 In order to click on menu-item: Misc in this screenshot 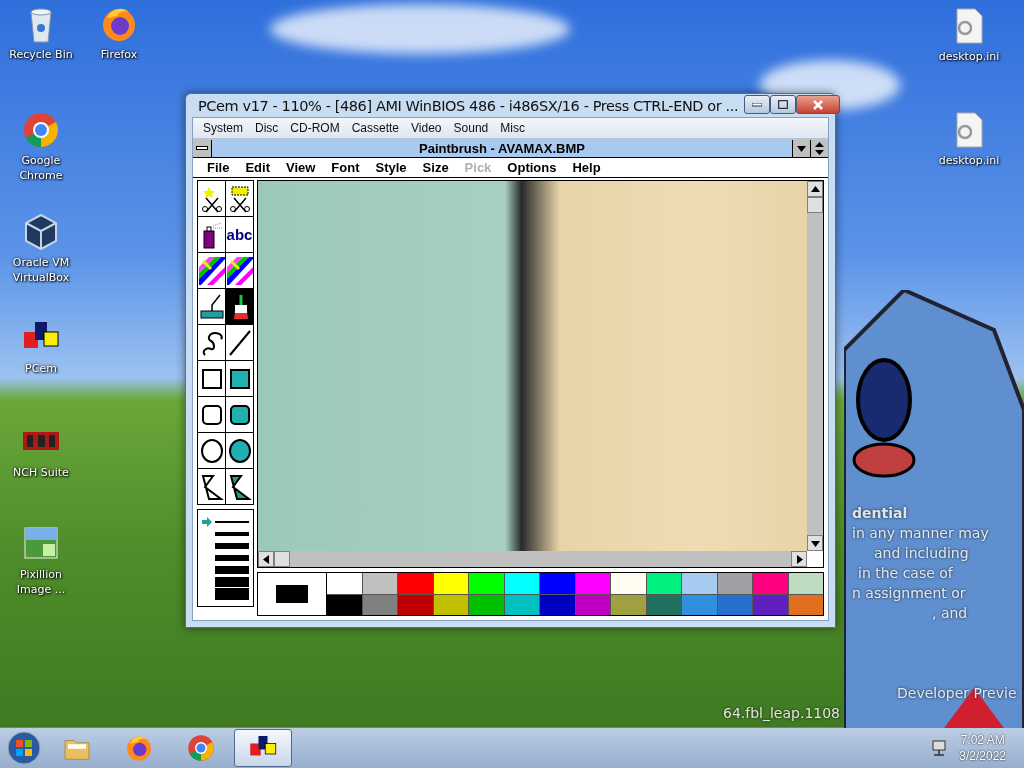, I will do `click(512, 128)`.